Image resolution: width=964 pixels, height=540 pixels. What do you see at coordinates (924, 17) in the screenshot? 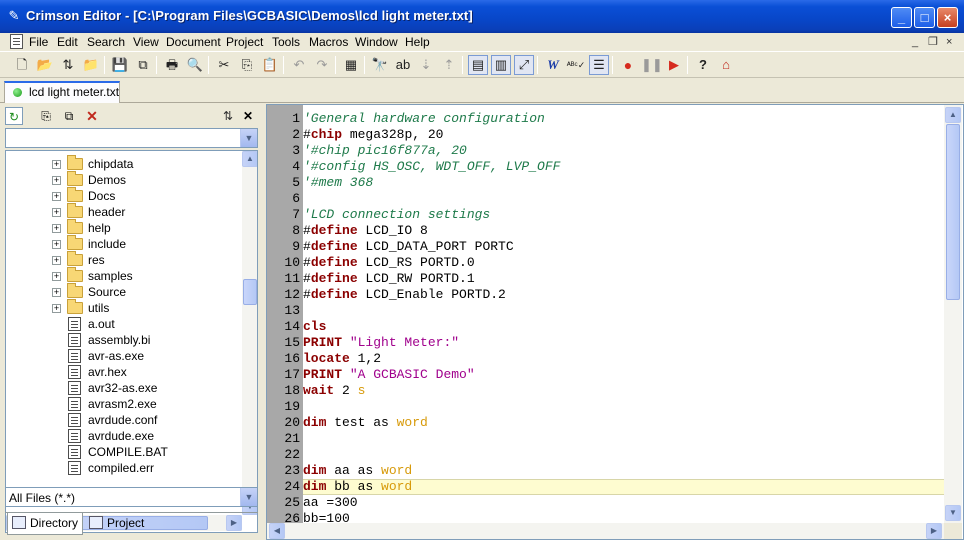
I see `maximize-button: □` at bounding box center [924, 17].